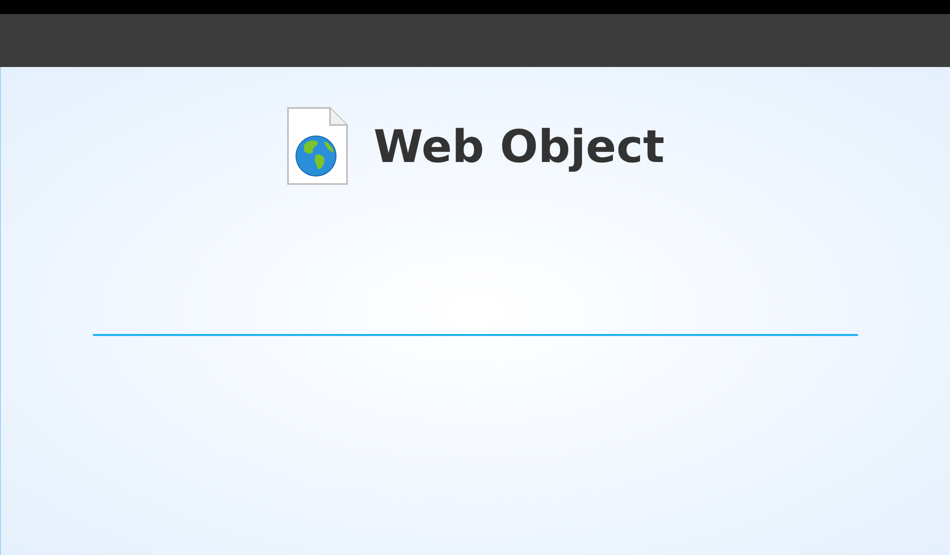  I want to click on page-title: Web Object, so click(519, 146).